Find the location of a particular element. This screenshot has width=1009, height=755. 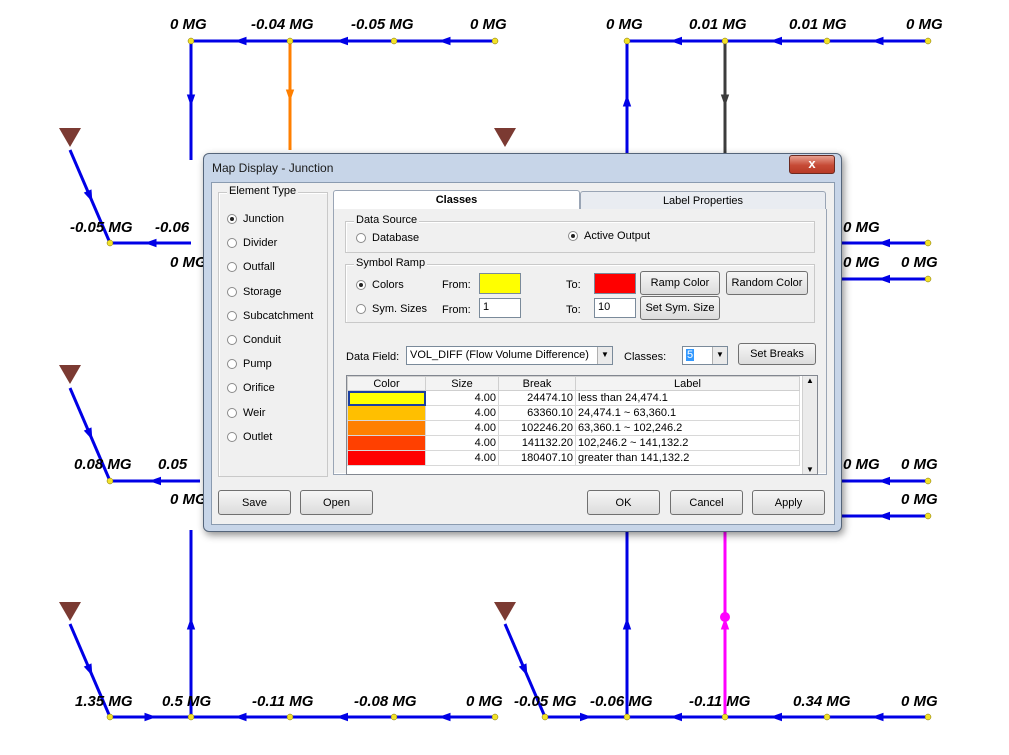

table-row: 4.00 24474.10 less than 24,474.1 is located at coordinates (573, 398).